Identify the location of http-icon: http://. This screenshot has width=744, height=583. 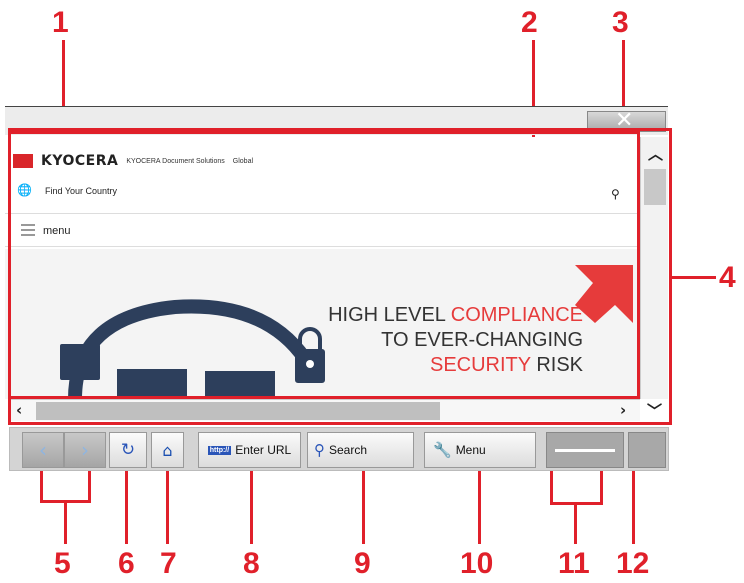
(219, 450).